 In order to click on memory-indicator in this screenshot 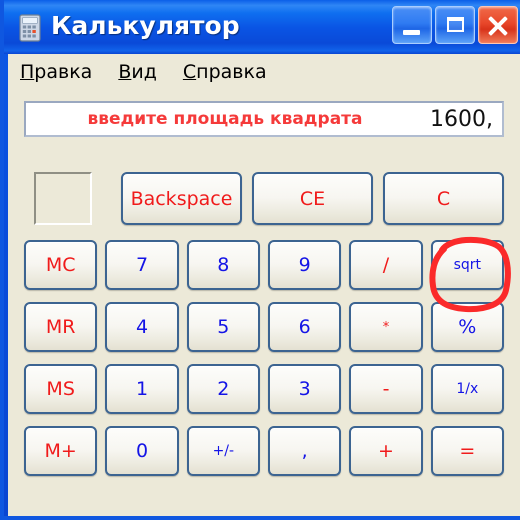, I will do `click(63, 198)`.